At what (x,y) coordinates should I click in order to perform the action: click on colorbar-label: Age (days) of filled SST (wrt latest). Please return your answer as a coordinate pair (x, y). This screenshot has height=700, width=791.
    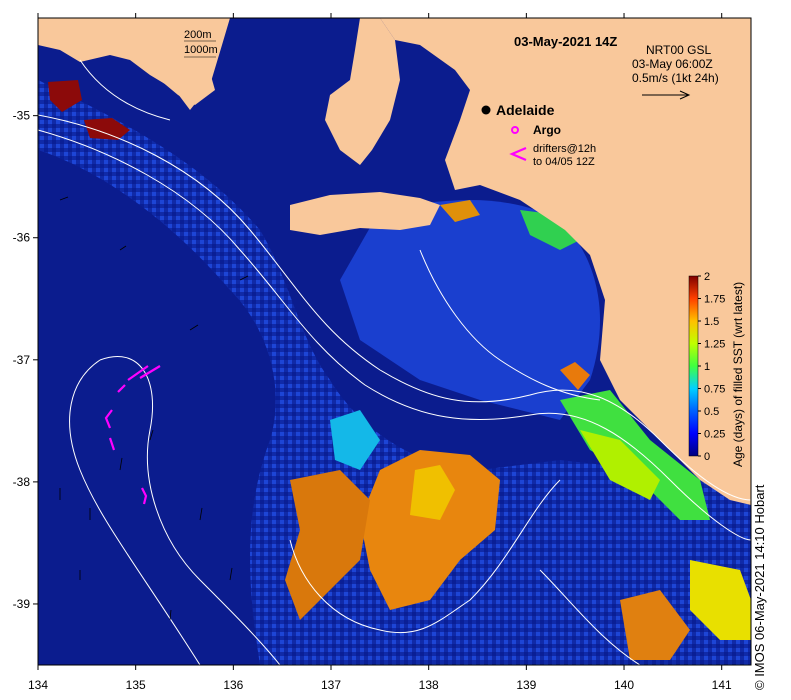
    Looking at the image, I should click on (738, 374).